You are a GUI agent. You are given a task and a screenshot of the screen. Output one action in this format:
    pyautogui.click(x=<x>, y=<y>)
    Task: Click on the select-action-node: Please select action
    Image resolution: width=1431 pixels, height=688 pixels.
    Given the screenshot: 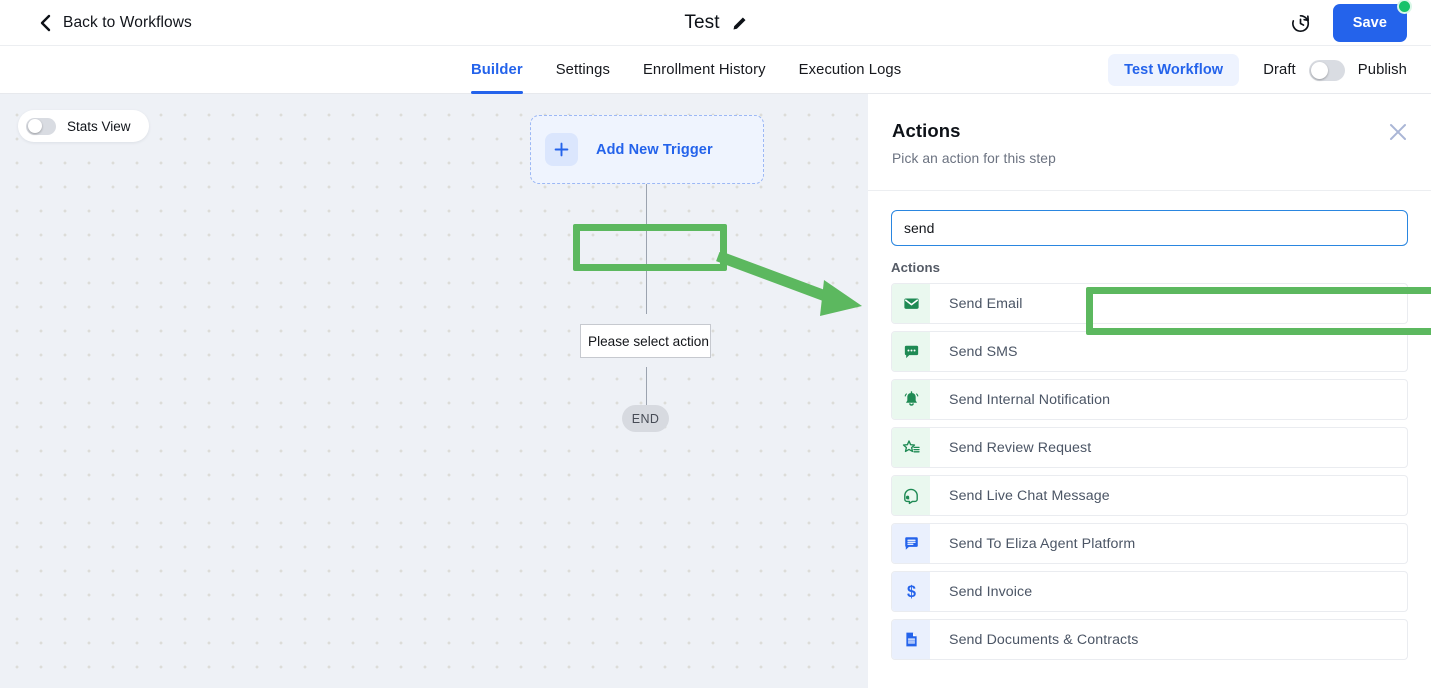 What is the action you would take?
    pyautogui.click(x=645, y=341)
    